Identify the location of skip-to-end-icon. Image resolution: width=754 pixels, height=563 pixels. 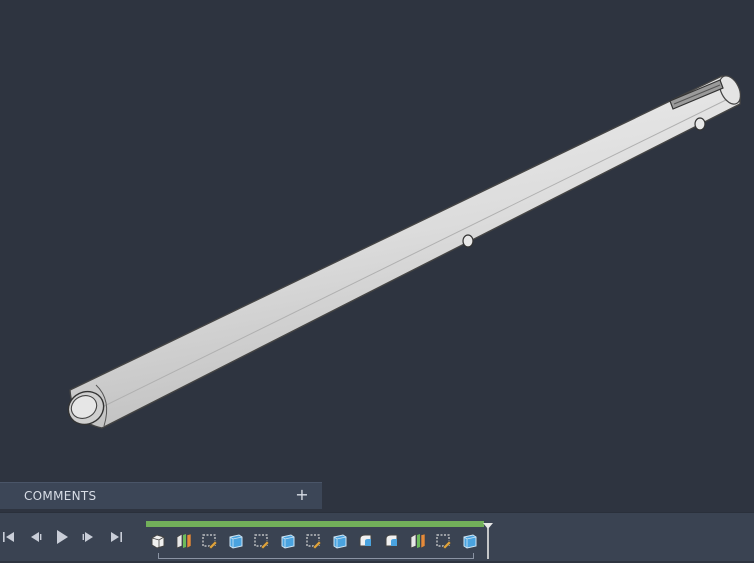
(116, 537).